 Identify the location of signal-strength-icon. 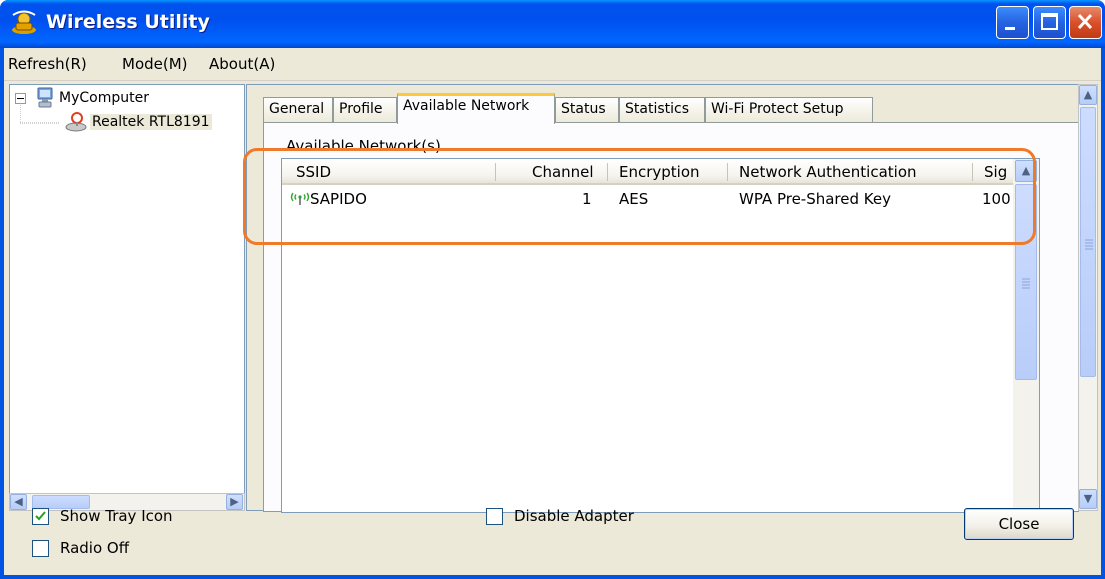
(300, 199).